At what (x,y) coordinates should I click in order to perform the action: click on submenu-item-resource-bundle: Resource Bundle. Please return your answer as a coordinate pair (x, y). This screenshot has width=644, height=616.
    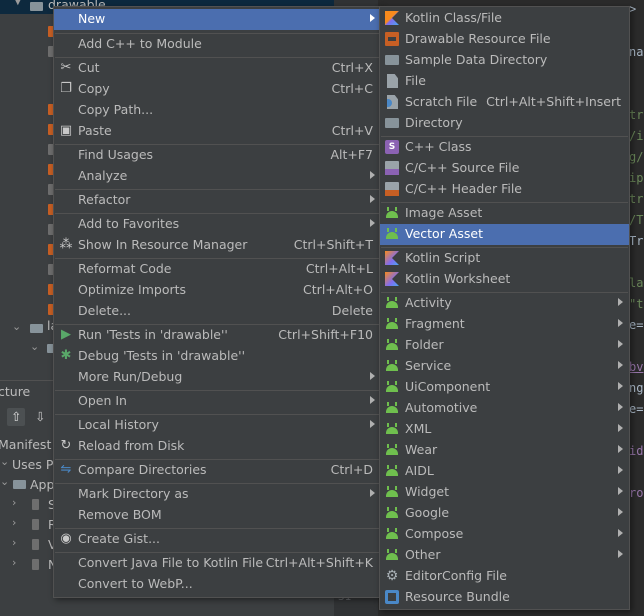
    Looking at the image, I should click on (504, 597).